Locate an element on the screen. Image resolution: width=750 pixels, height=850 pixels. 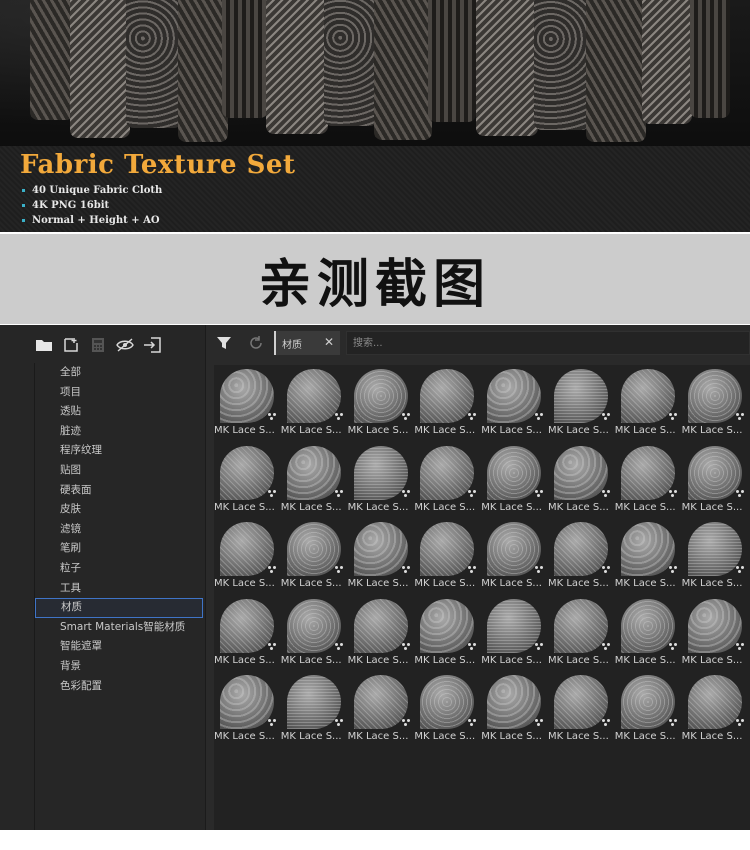
bullet-icon is located at coordinates (23, 190).